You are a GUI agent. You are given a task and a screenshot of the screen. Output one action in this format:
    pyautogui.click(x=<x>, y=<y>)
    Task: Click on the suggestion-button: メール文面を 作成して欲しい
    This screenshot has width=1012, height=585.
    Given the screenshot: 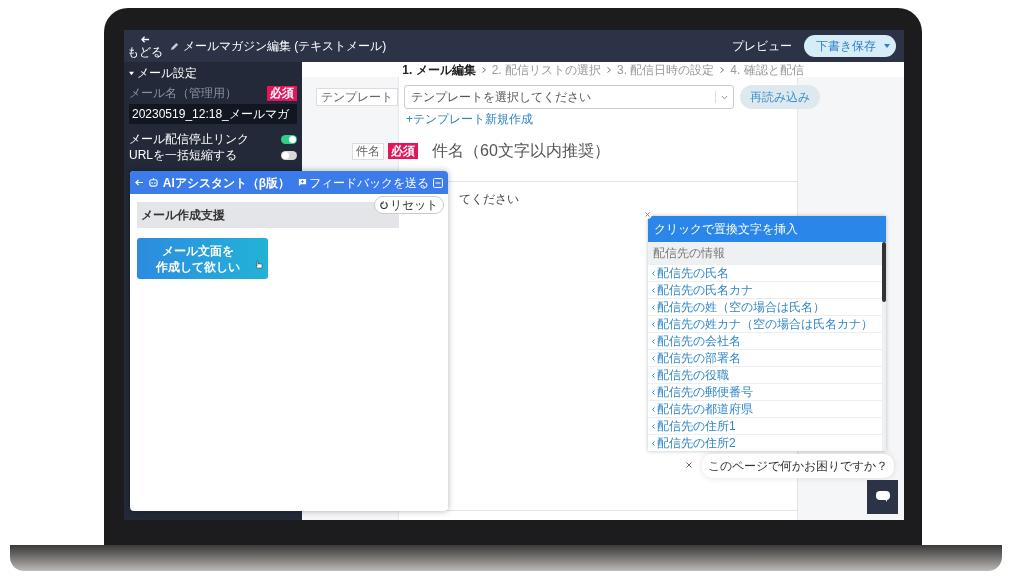 What is the action you would take?
    pyautogui.click(x=202, y=258)
    